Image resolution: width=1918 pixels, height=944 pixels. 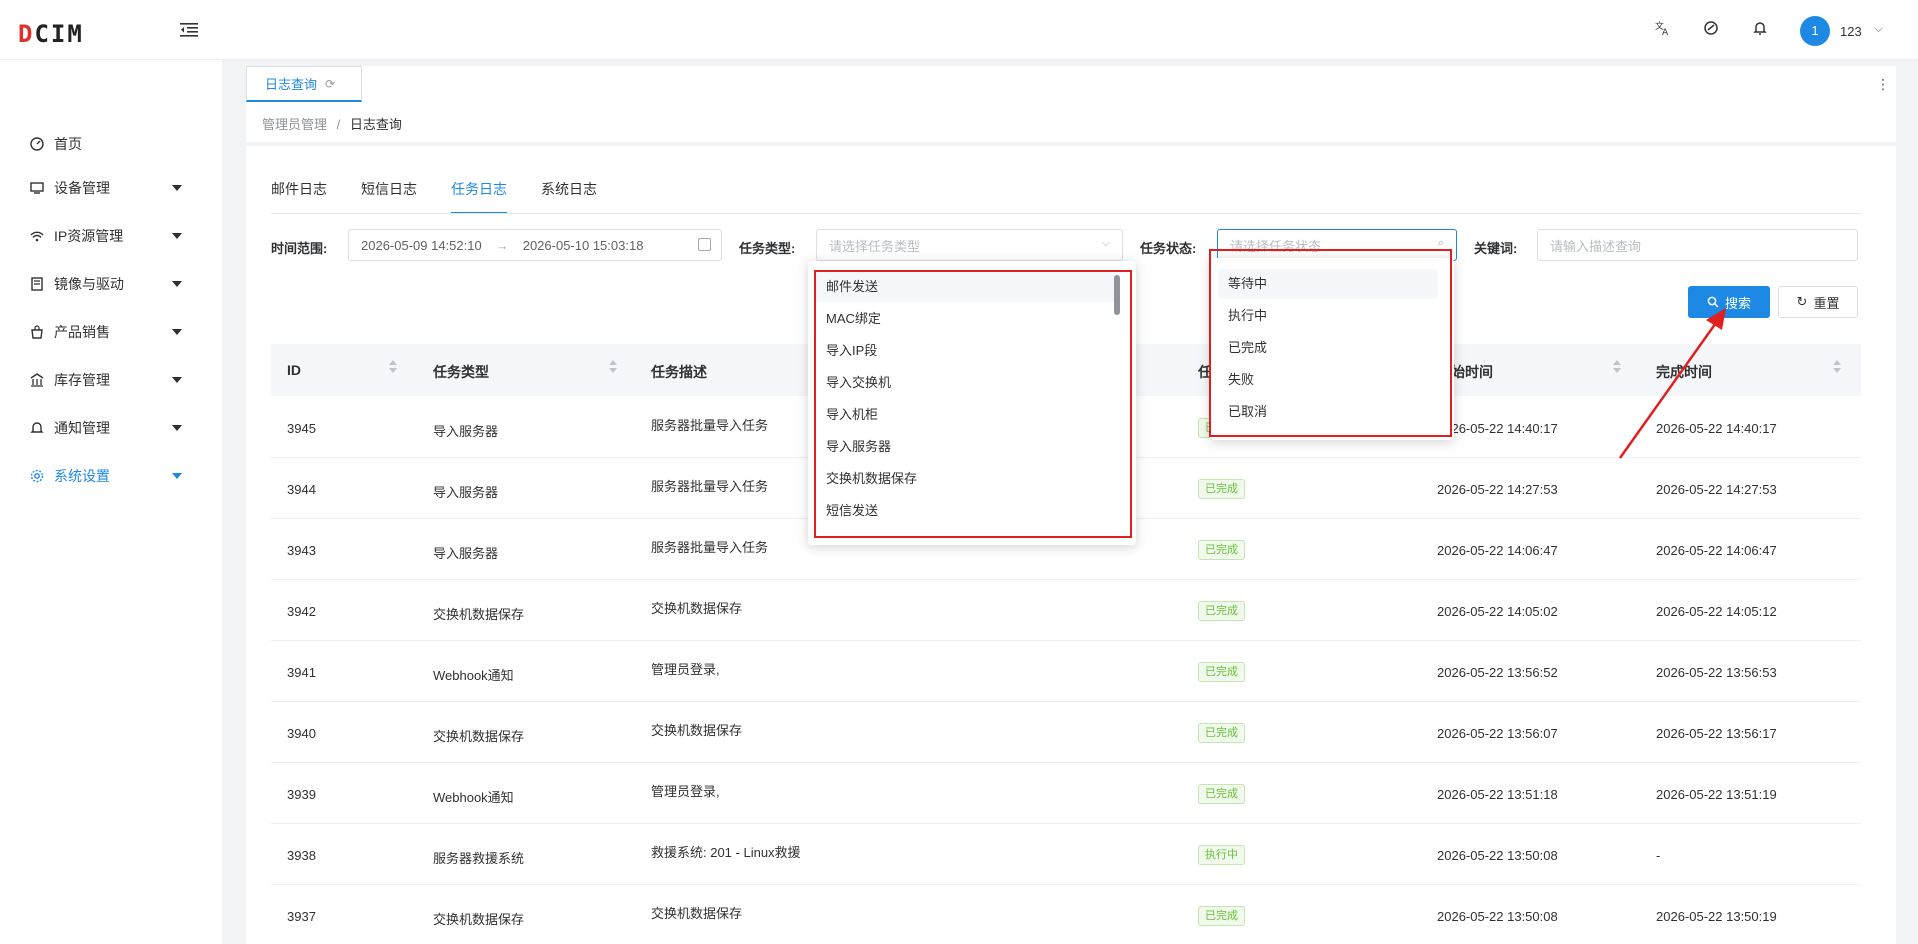 I want to click on sidebar-item-notify: 通知管理, so click(x=111, y=428).